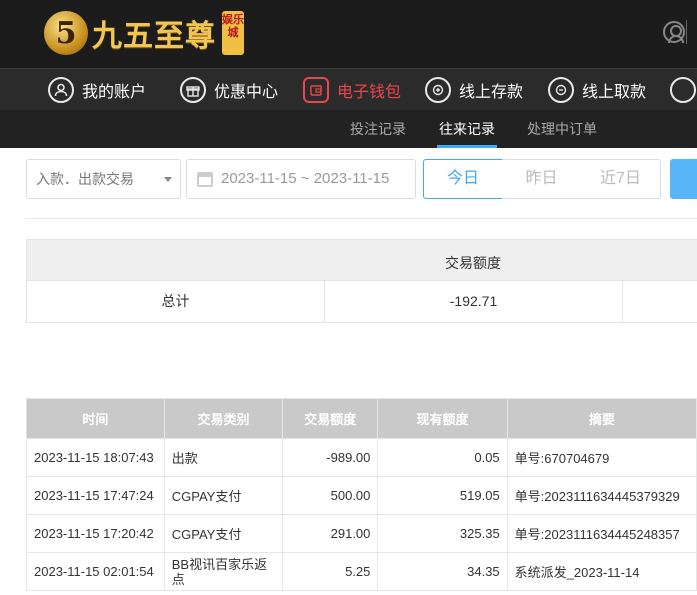 Image resolution: width=697 pixels, height=595 pixels. What do you see at coordinates (348, 34) in the screenshot?
I see `top-header: 5 九五至尊 娱乐城` at bounding box center [348, 34].